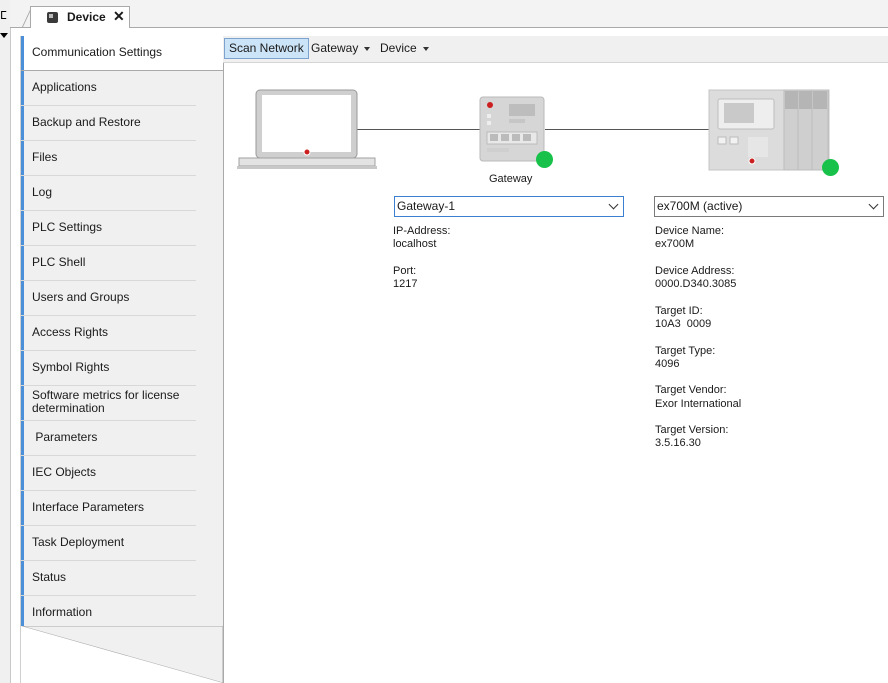 The width and height of the screenshot is (888, 683). What do you see at coordinates (108, 578) in the screenshot?
I see `sidebar-item-status: Status` at bounding box center [108, 578].